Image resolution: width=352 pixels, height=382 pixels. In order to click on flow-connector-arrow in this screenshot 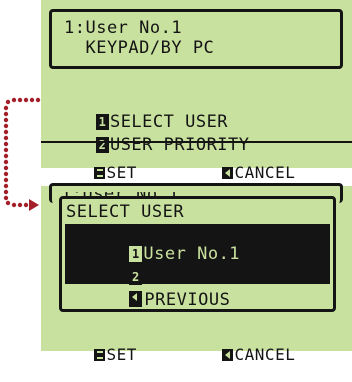, I will do `click(22, 154)`.